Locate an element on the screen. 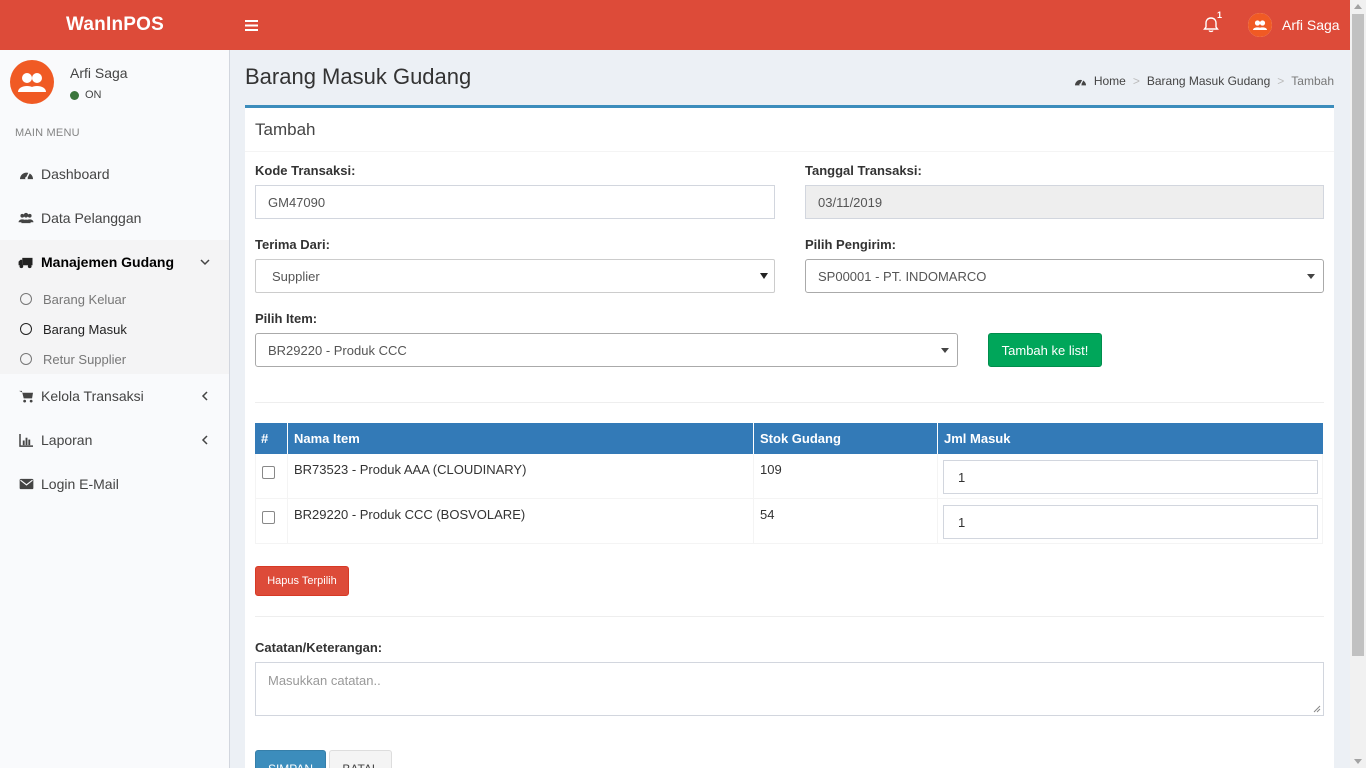 This screenshot has height=768, width=1366. sidebar-item-laporan: Laporan is located at coordinates (114, 440).